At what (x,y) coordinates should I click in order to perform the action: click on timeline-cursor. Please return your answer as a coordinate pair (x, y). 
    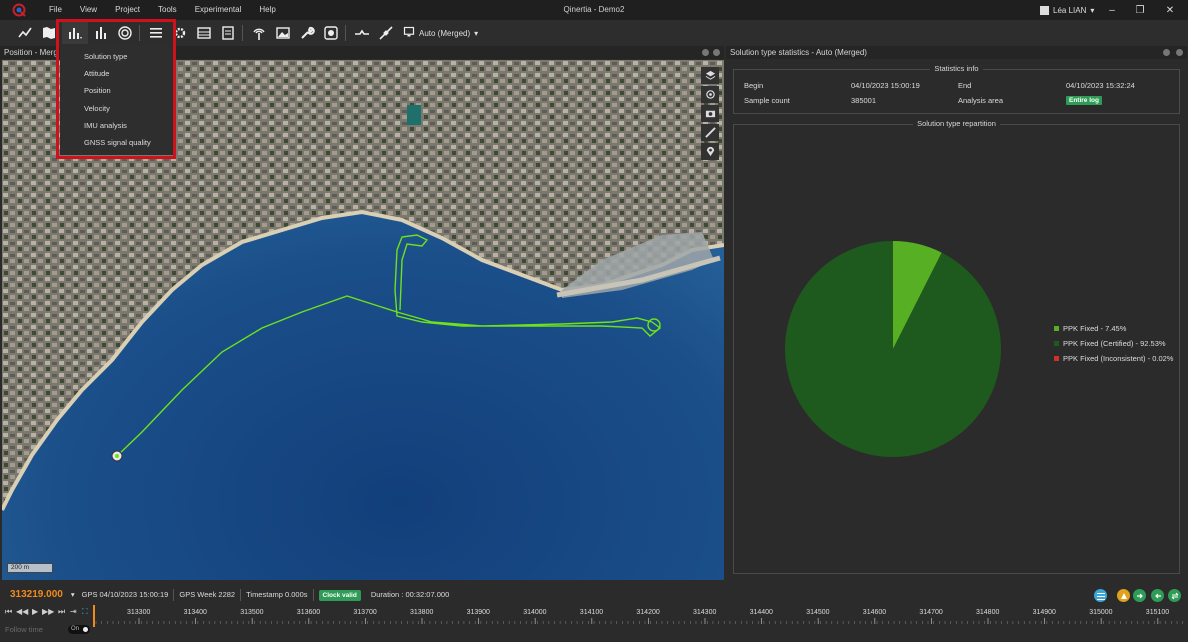
    Looking at the image, I should click on (94, 616).